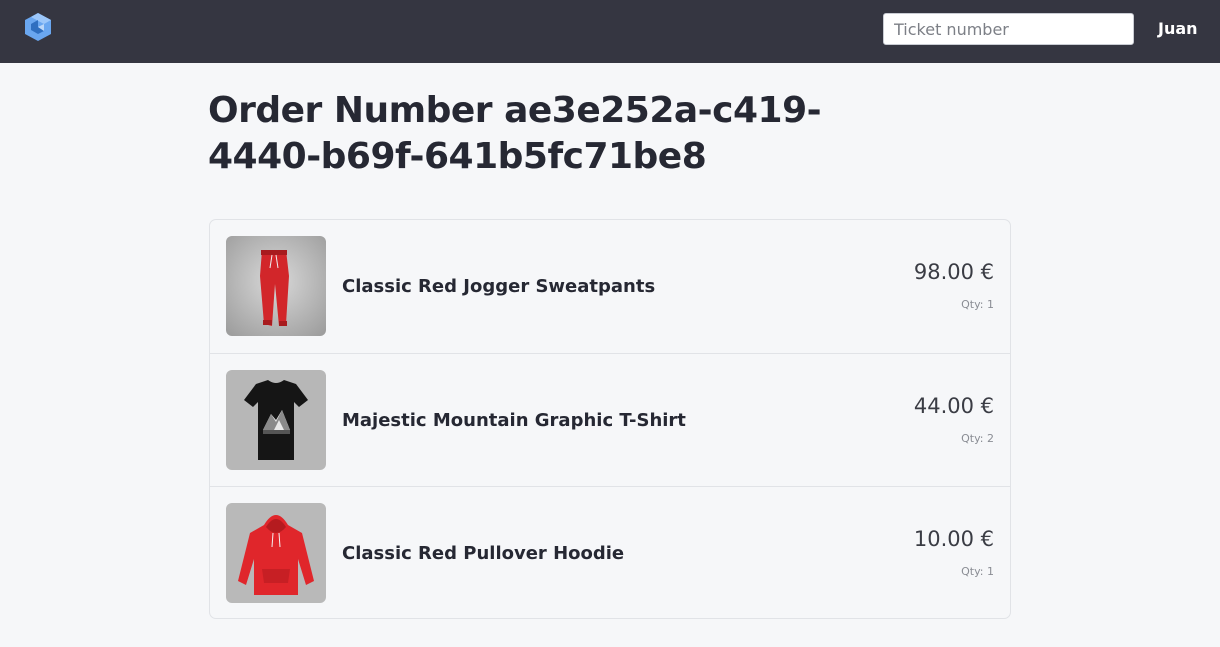 The width and height of the screenshot is (1220, 647). I want to click on product-quantity: Qty: 2, so click(977, 438).